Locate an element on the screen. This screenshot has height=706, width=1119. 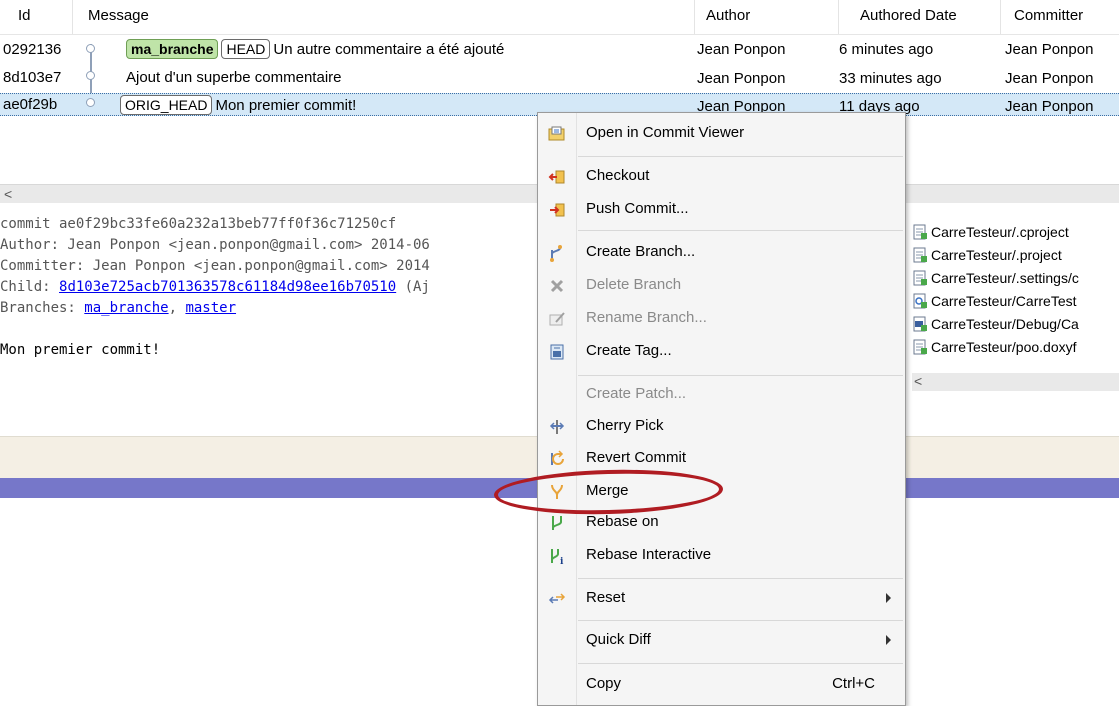
binary-file-icon is located at coordinates (920, 323).